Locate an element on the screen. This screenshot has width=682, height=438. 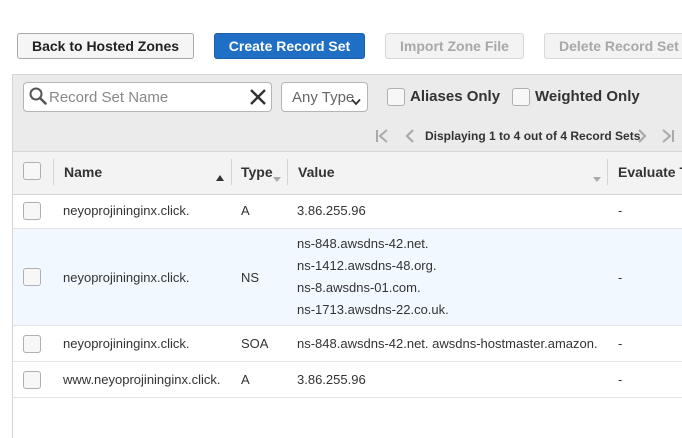
record-type: NS is located at coordinates (250, 277).